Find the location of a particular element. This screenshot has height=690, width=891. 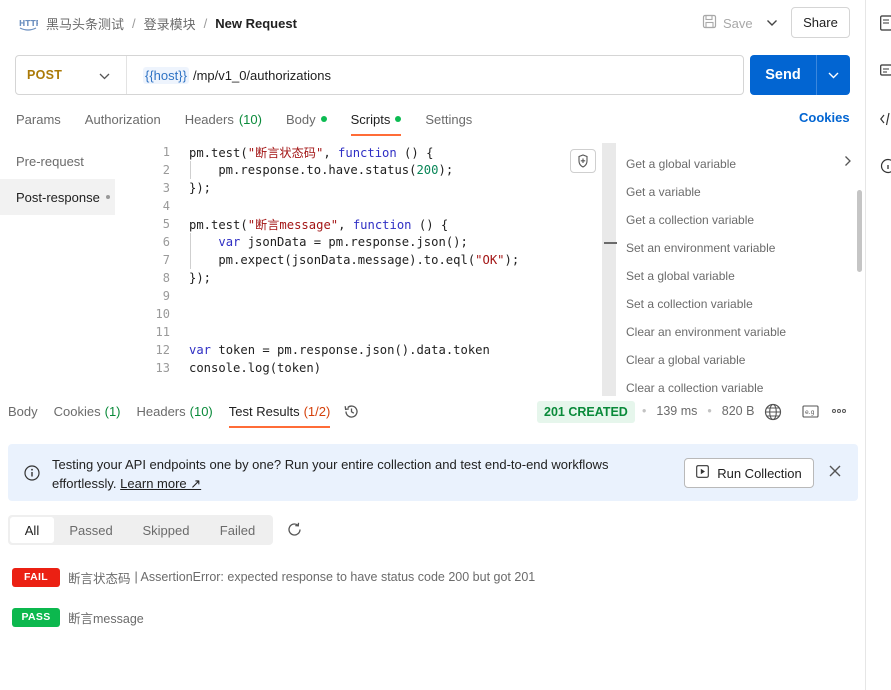

snippet-toggle-button is located at coordinates (583, 161).